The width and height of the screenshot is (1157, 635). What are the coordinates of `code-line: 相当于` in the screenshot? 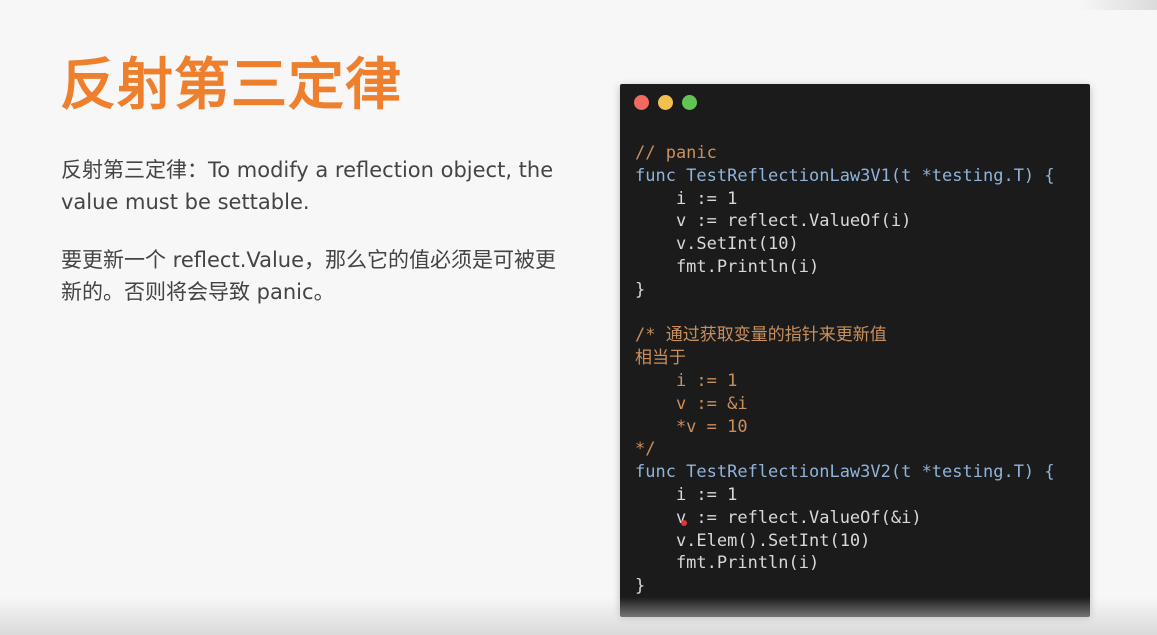 It's located at (660, 358).